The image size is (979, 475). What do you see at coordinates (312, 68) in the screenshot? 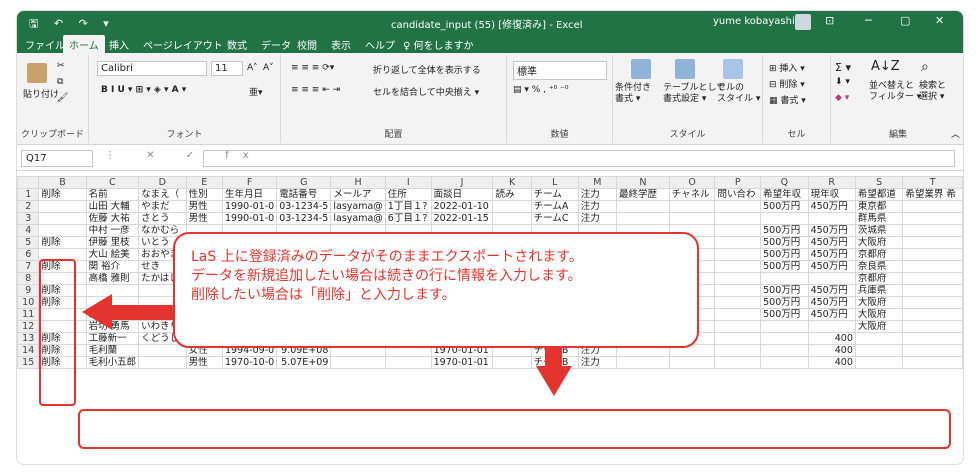
I see `align-top-icons: ≡ ≡ ≡ ⟳▾` at bounding box center [312, 68].